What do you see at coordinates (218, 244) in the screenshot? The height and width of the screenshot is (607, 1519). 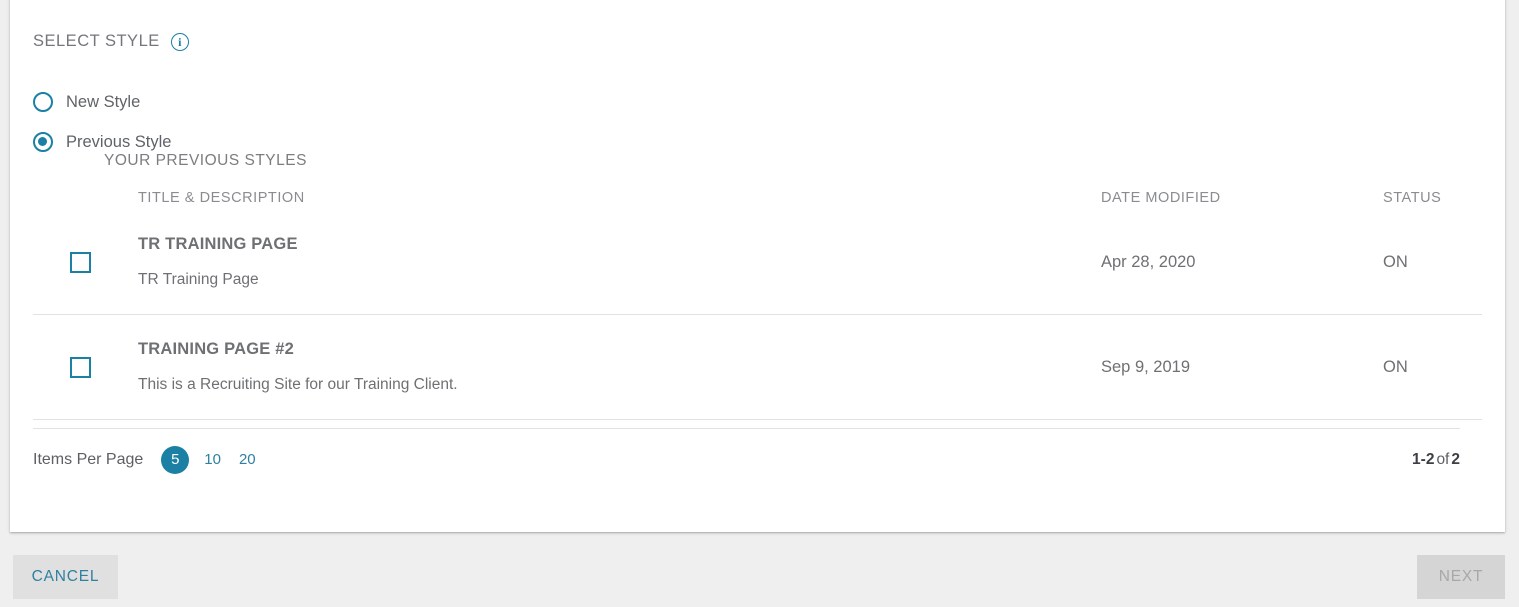 I see `row-title: TR TRAINING PAGE` at bounding box center [218, 244].